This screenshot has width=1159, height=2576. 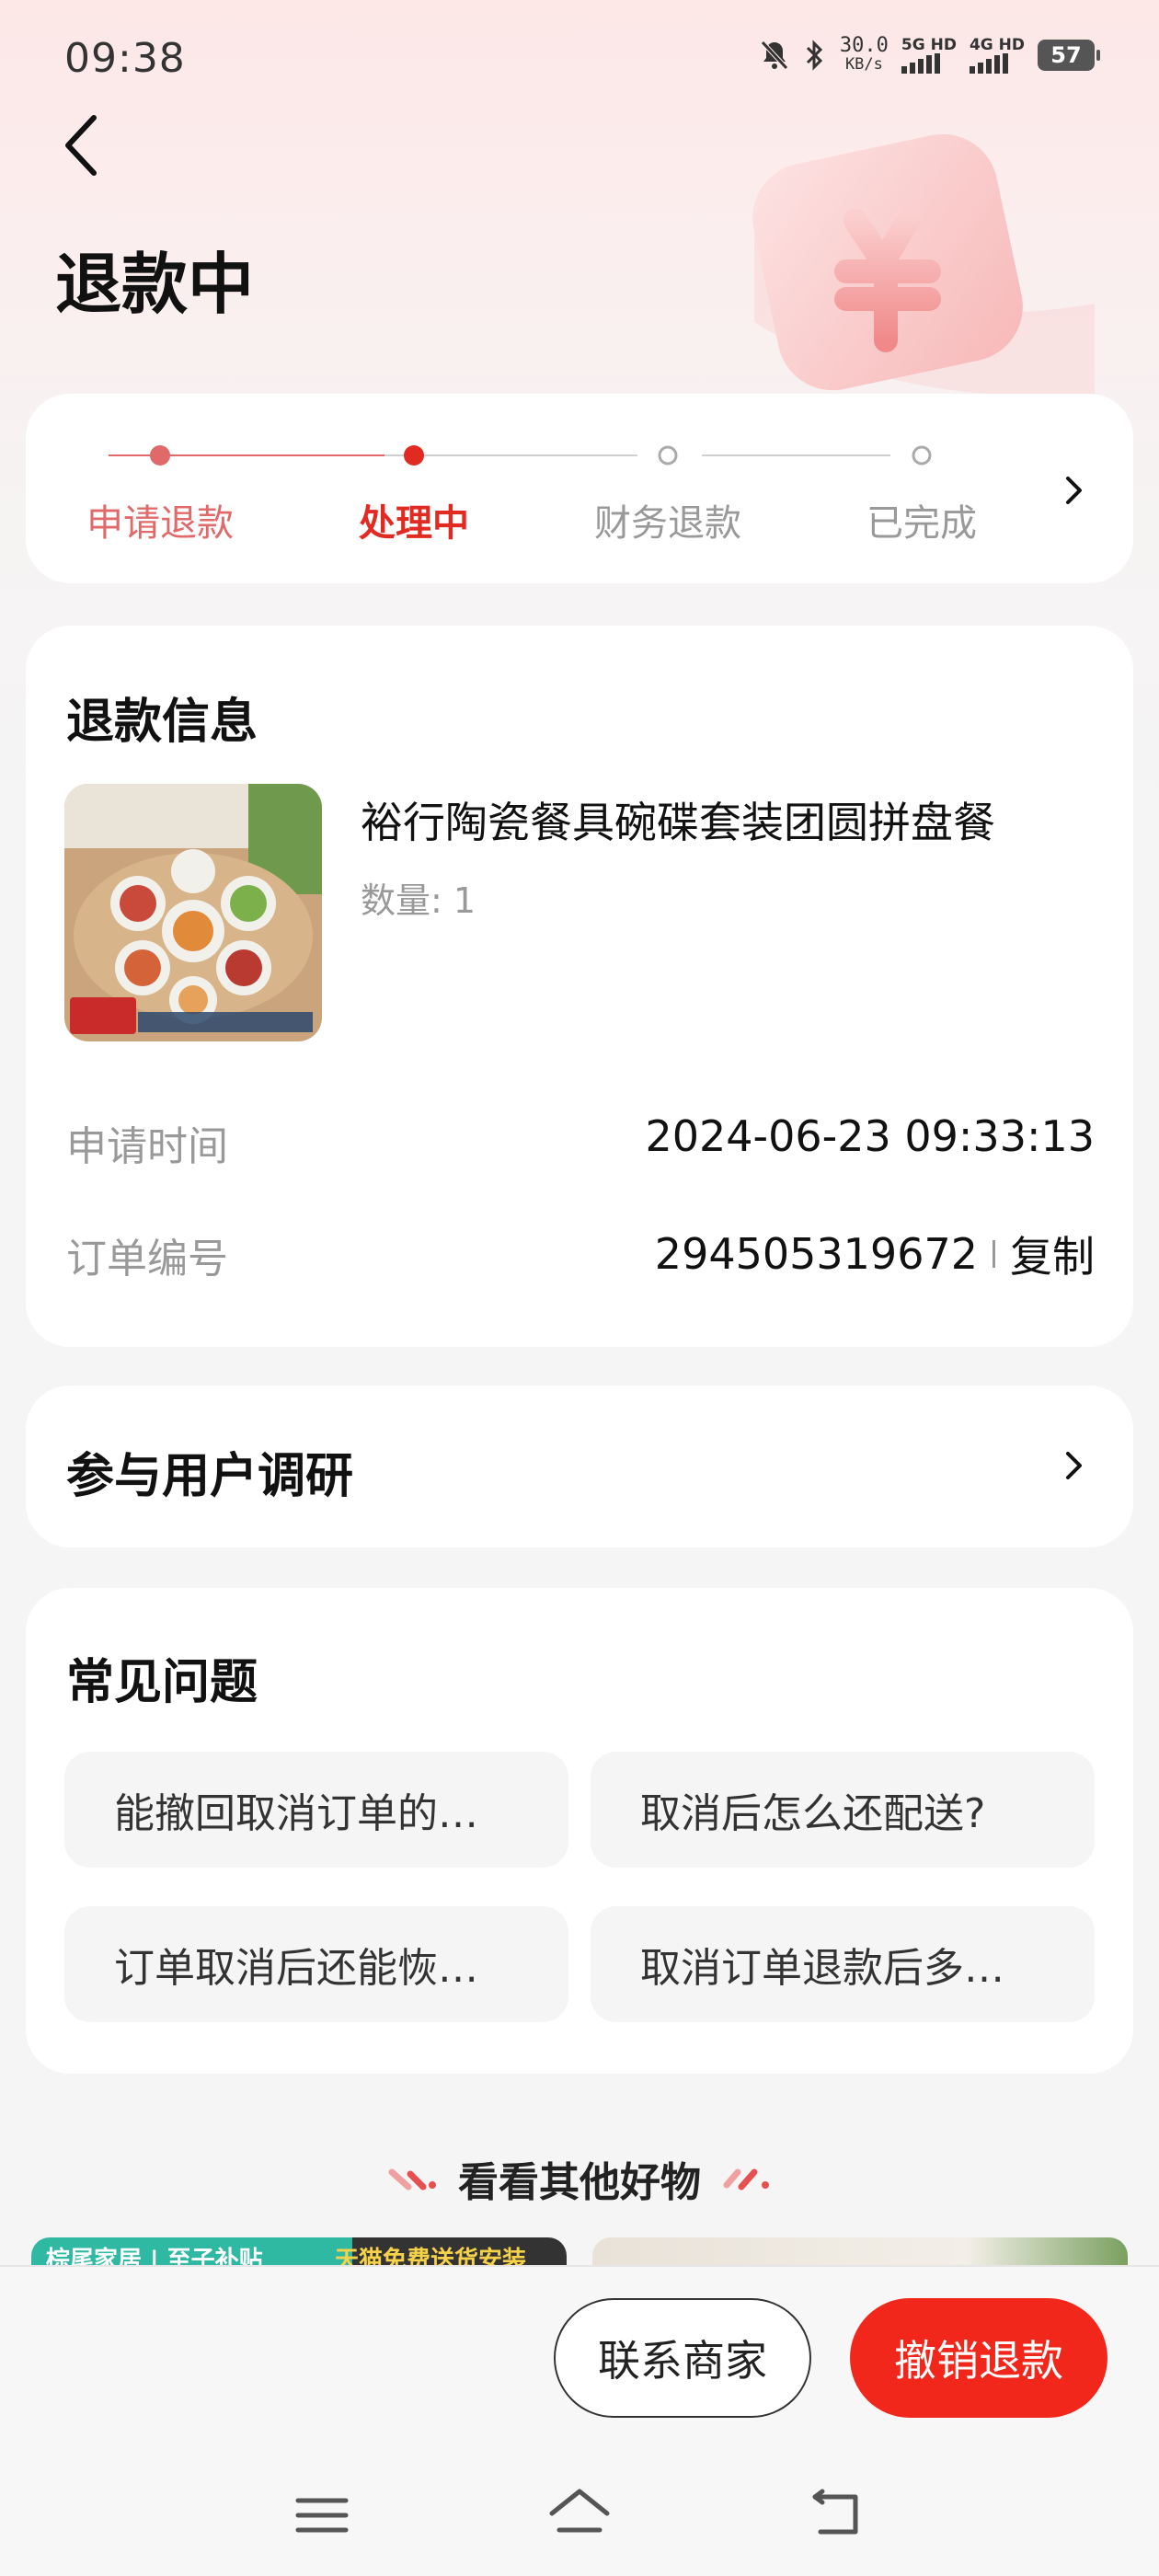 I want to click on apply-time-value: 2024-06-23 09:33:13, so click(x=870, y=1136).